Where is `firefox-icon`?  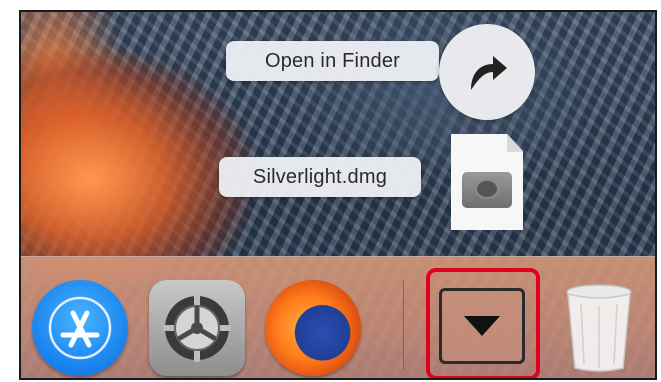
firefox-icon is located at coordinates (313, 328).